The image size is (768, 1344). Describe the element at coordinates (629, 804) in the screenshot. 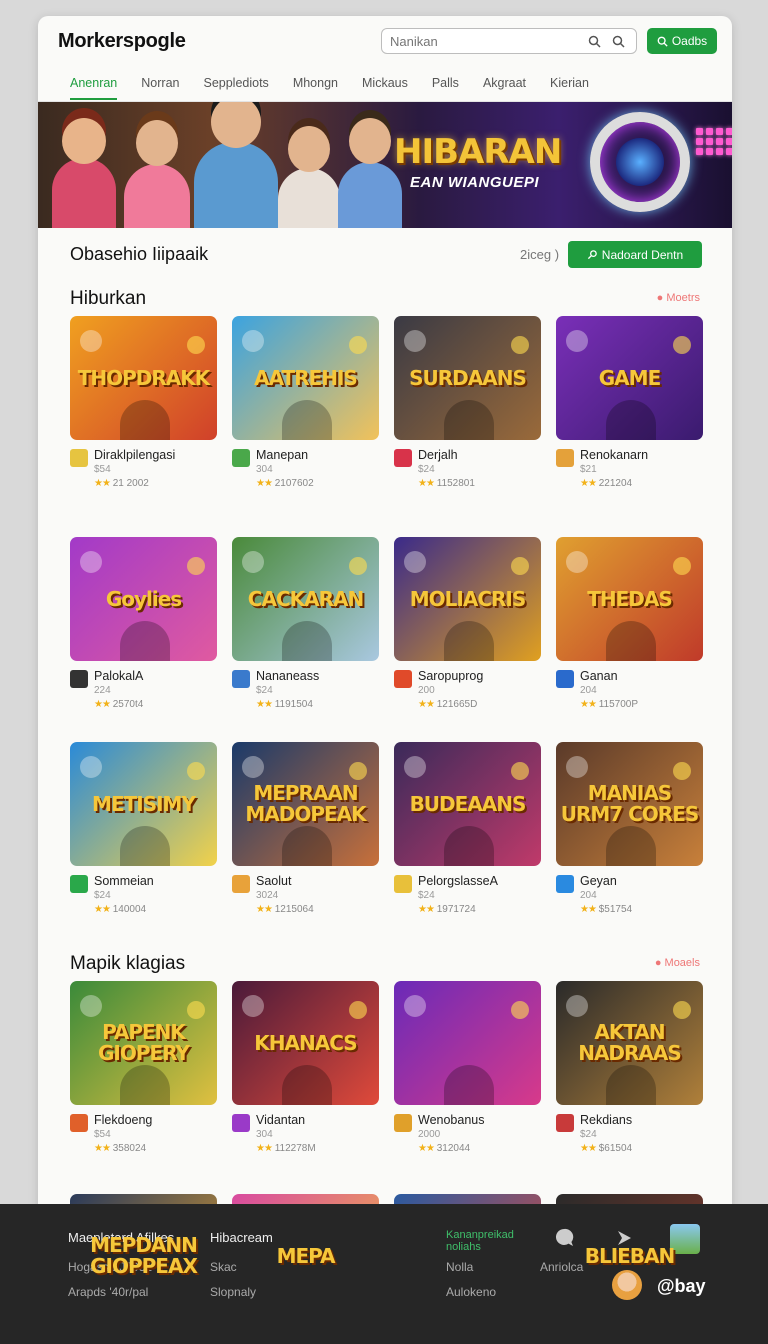

I see `app-thumbnail: MANIAS URM7 CORES` at that location.